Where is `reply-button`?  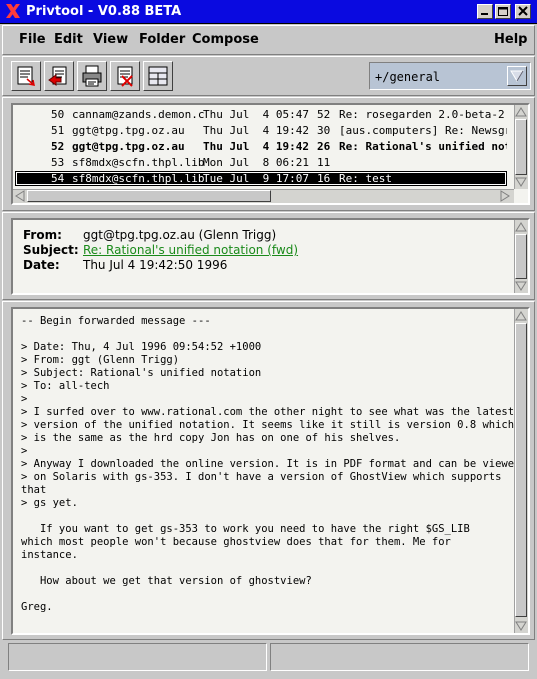
reply-button is located at coordinates (59, 76).